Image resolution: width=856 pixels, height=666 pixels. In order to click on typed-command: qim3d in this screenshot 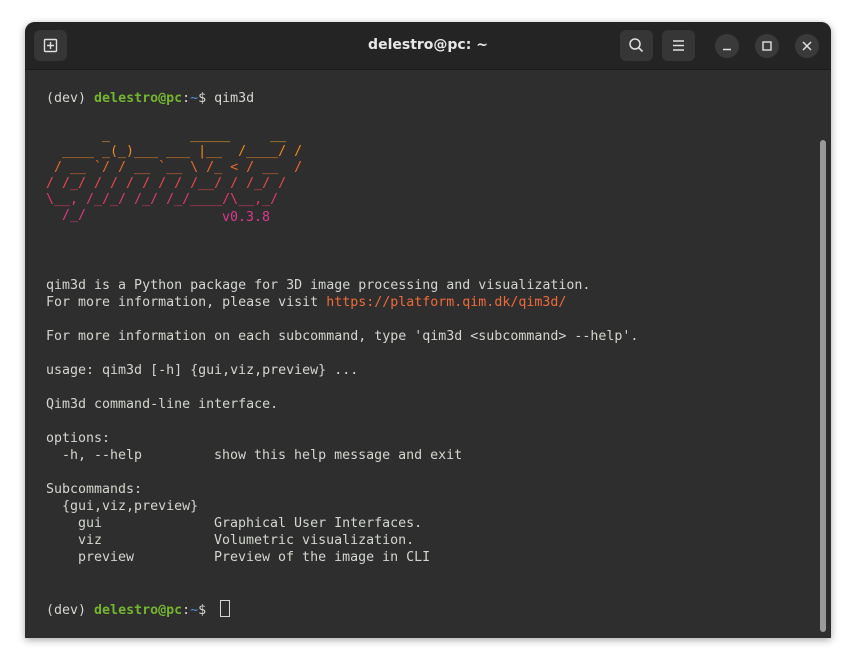, I will do `click(234, 98)`.